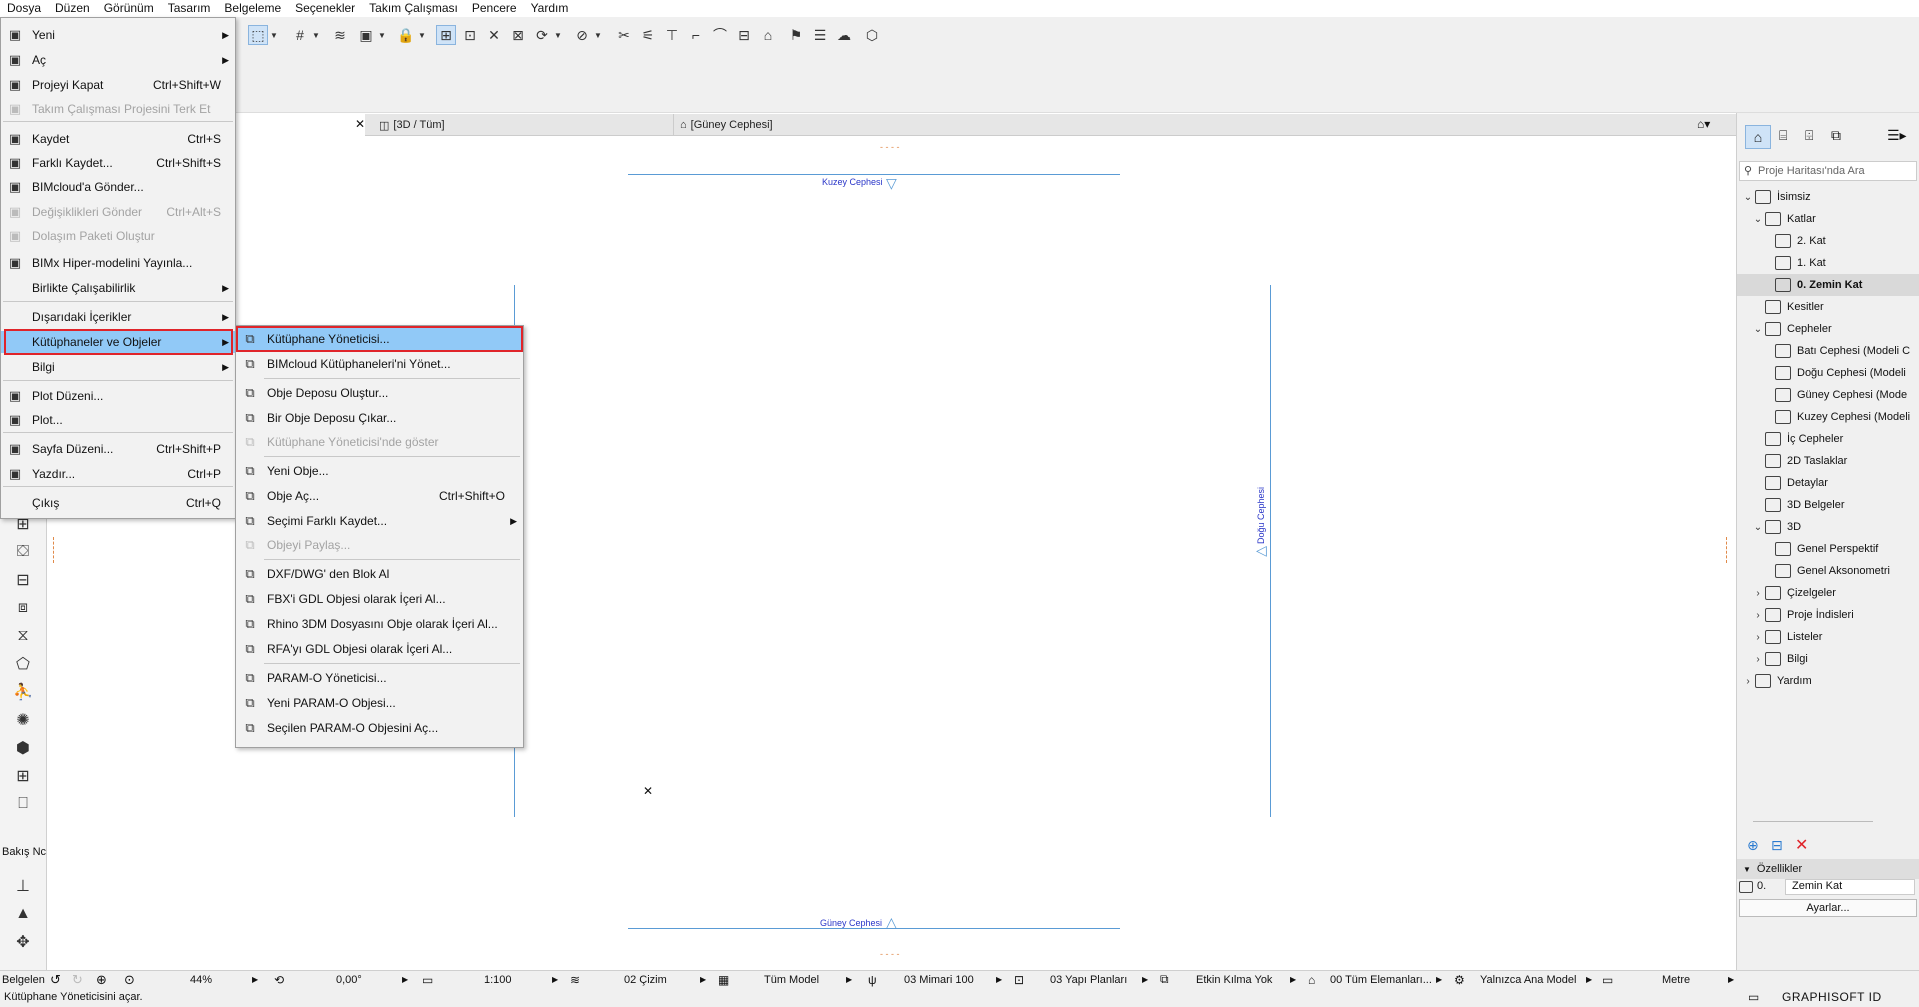 The image size is (1919, 1007). What do you see at coordinates (118, 367) in the screenshot?
I see `file-menu-item: Bilgi ▶` at bounding box center [118, 367].